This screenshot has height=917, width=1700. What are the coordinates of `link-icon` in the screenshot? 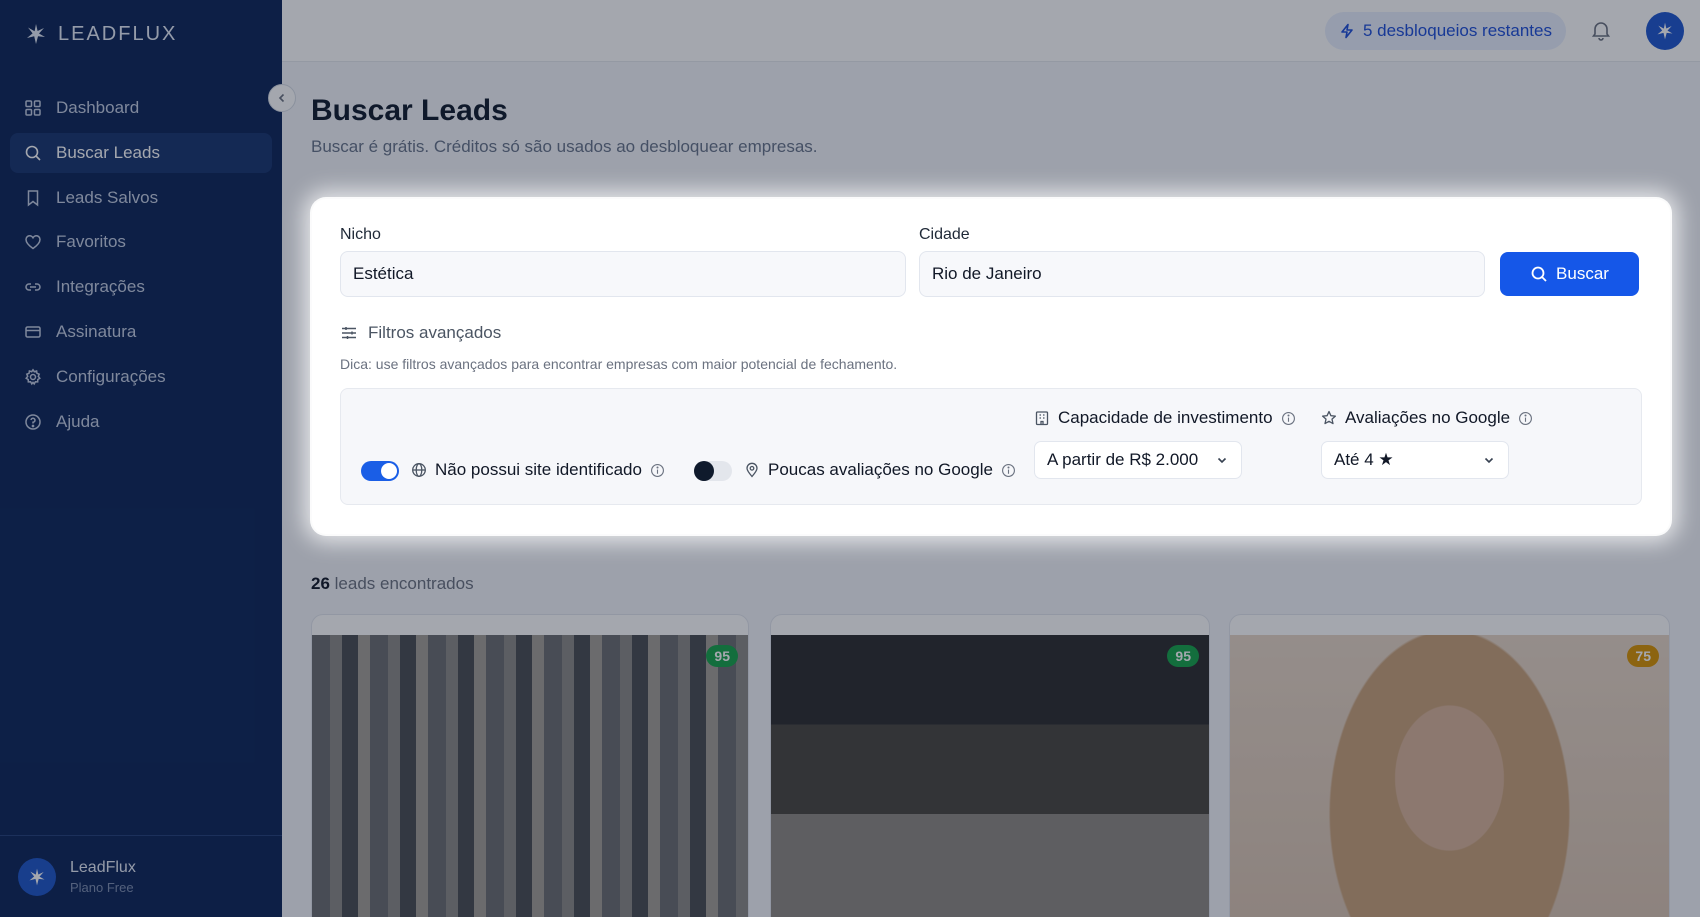 It's located at (33, 287).